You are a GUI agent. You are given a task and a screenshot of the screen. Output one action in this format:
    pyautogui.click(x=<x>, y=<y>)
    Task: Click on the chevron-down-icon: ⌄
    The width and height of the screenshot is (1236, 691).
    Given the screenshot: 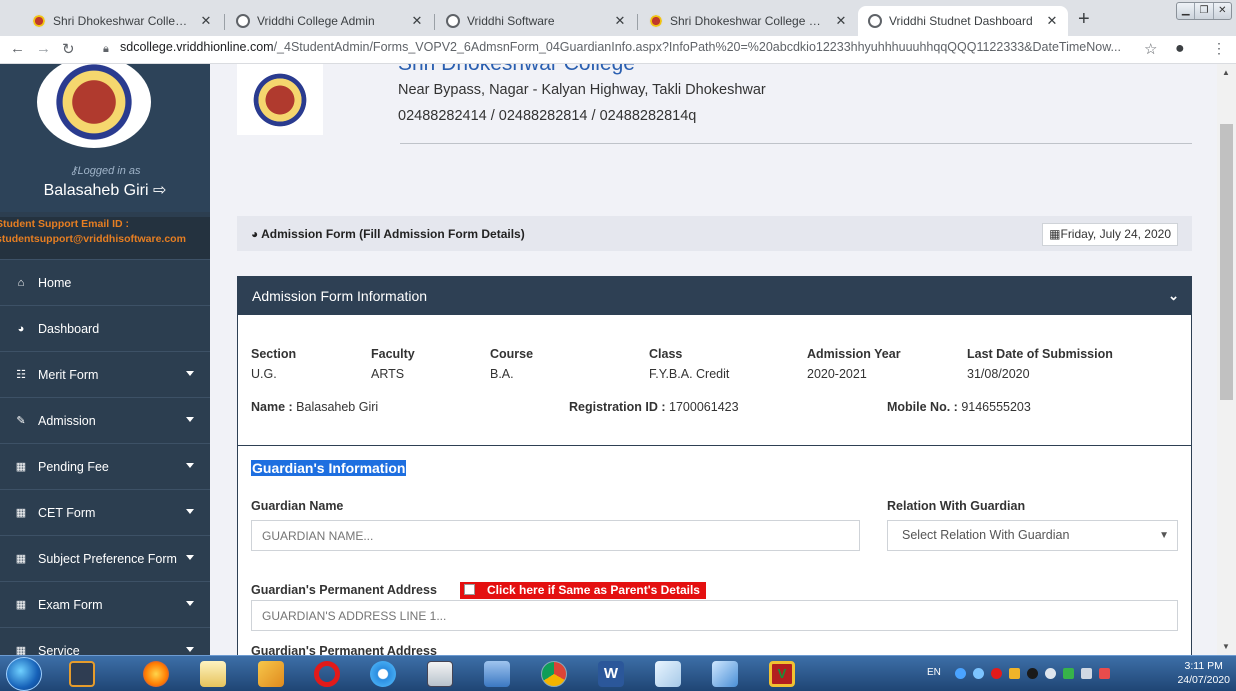 What is the action you would take?
    pyautogui.click(x=1173, y=296)
    